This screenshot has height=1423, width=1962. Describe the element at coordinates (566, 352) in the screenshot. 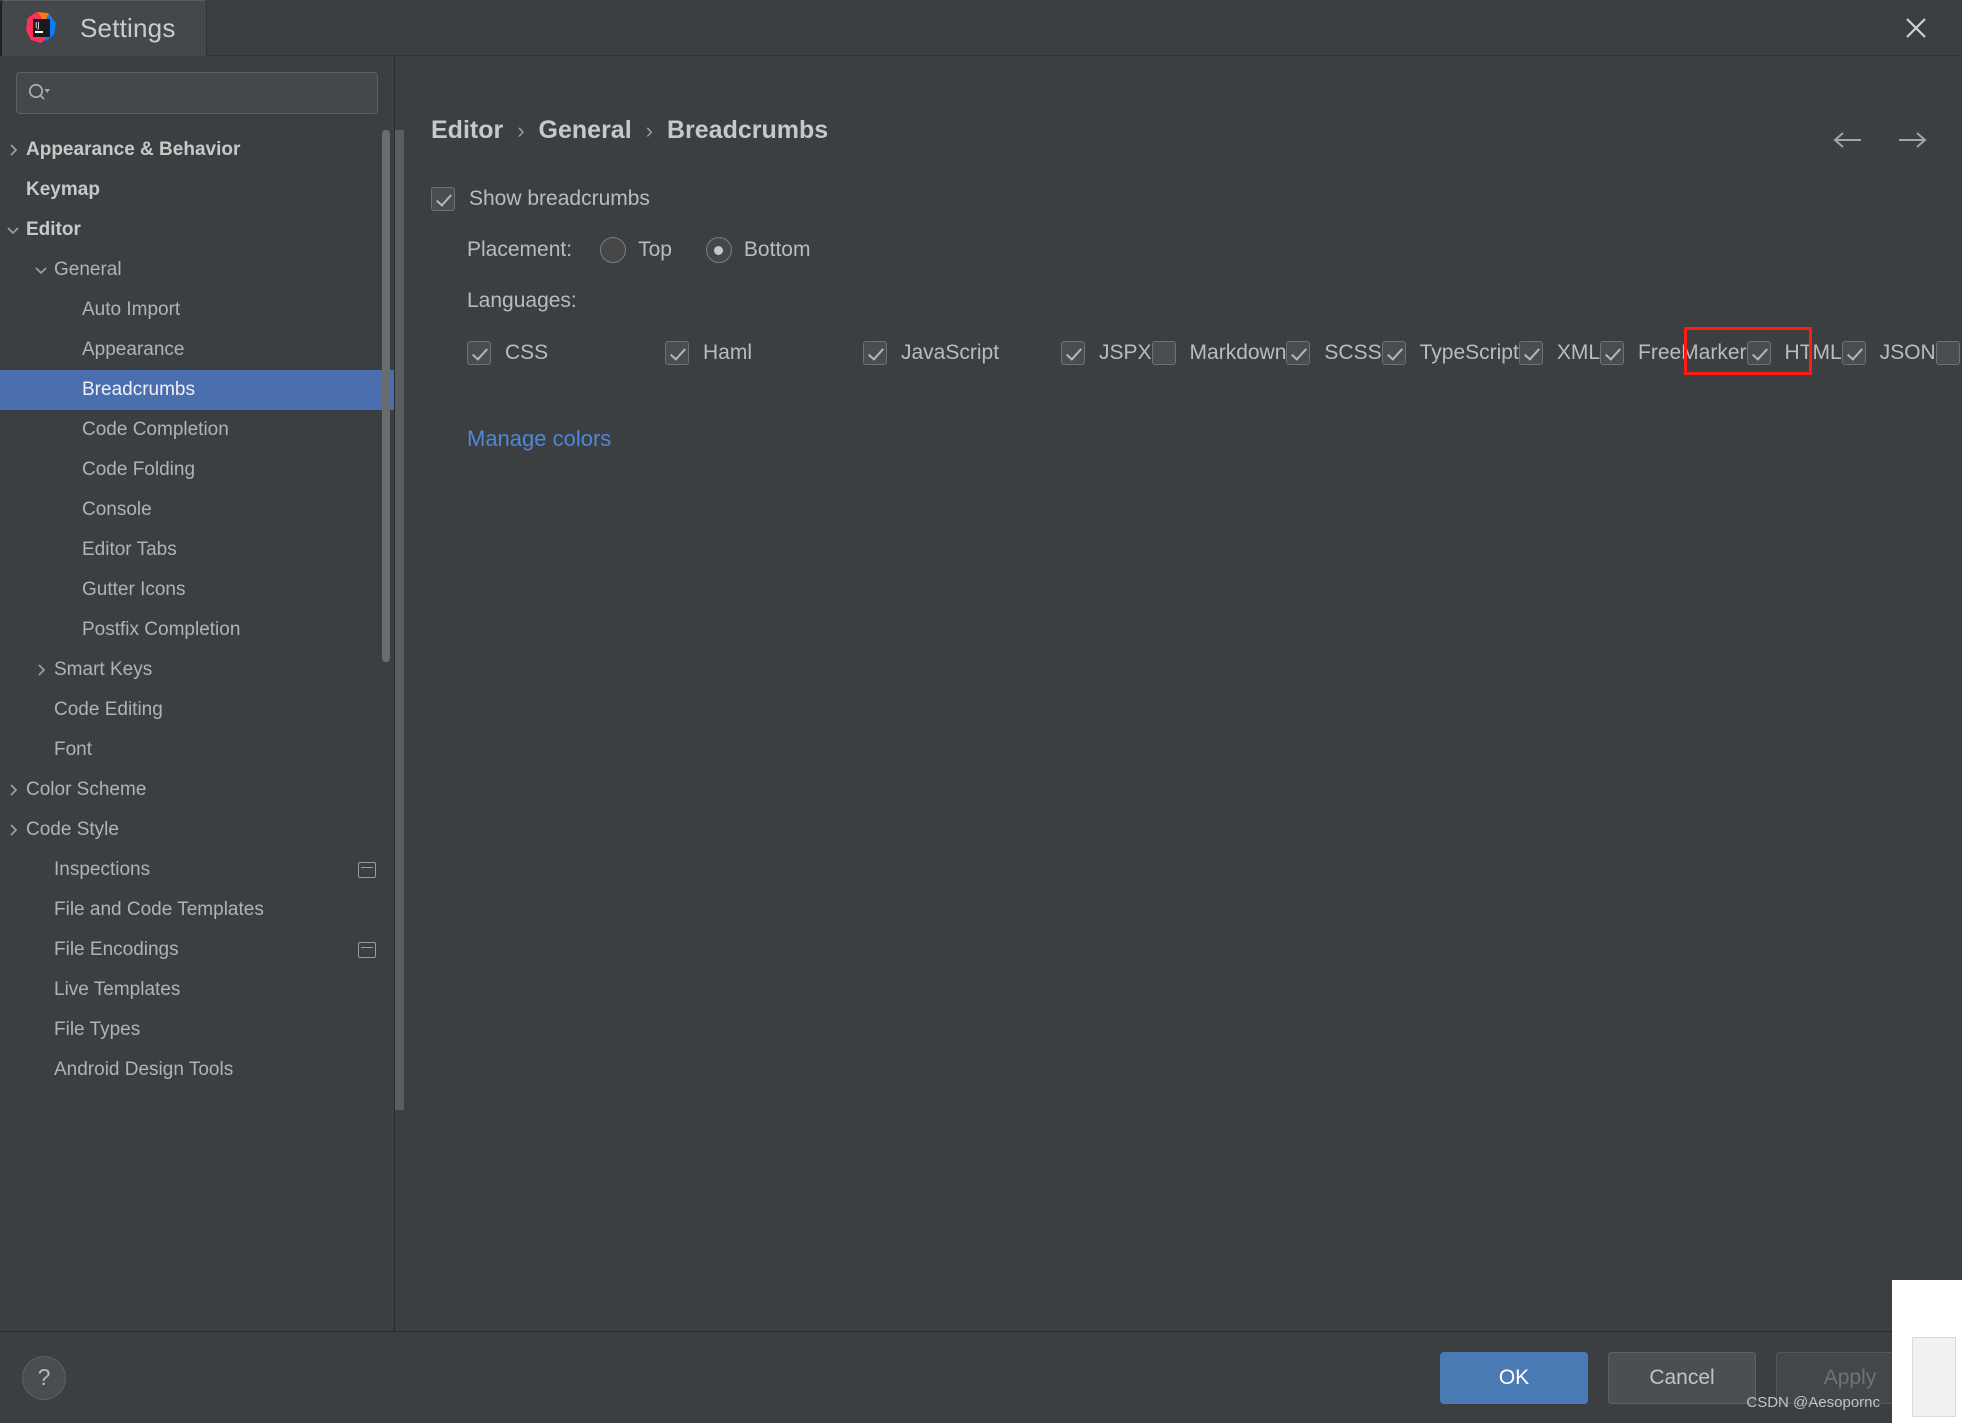

I see `language-checkbox-css: CSS` at that location.